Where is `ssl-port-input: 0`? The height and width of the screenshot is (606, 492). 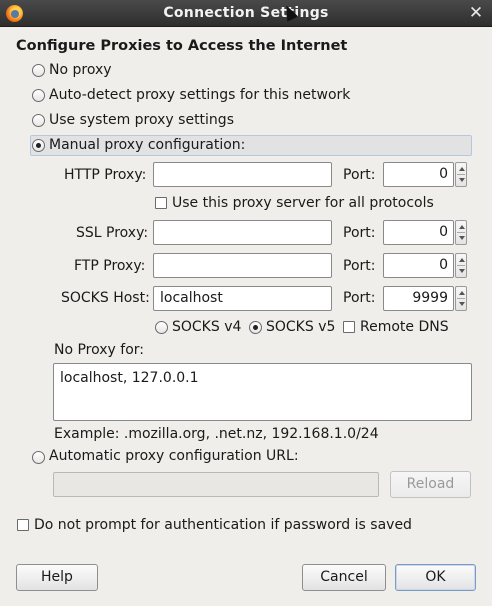 ssl-port-input: 0 is located at coordinates (418, 232).